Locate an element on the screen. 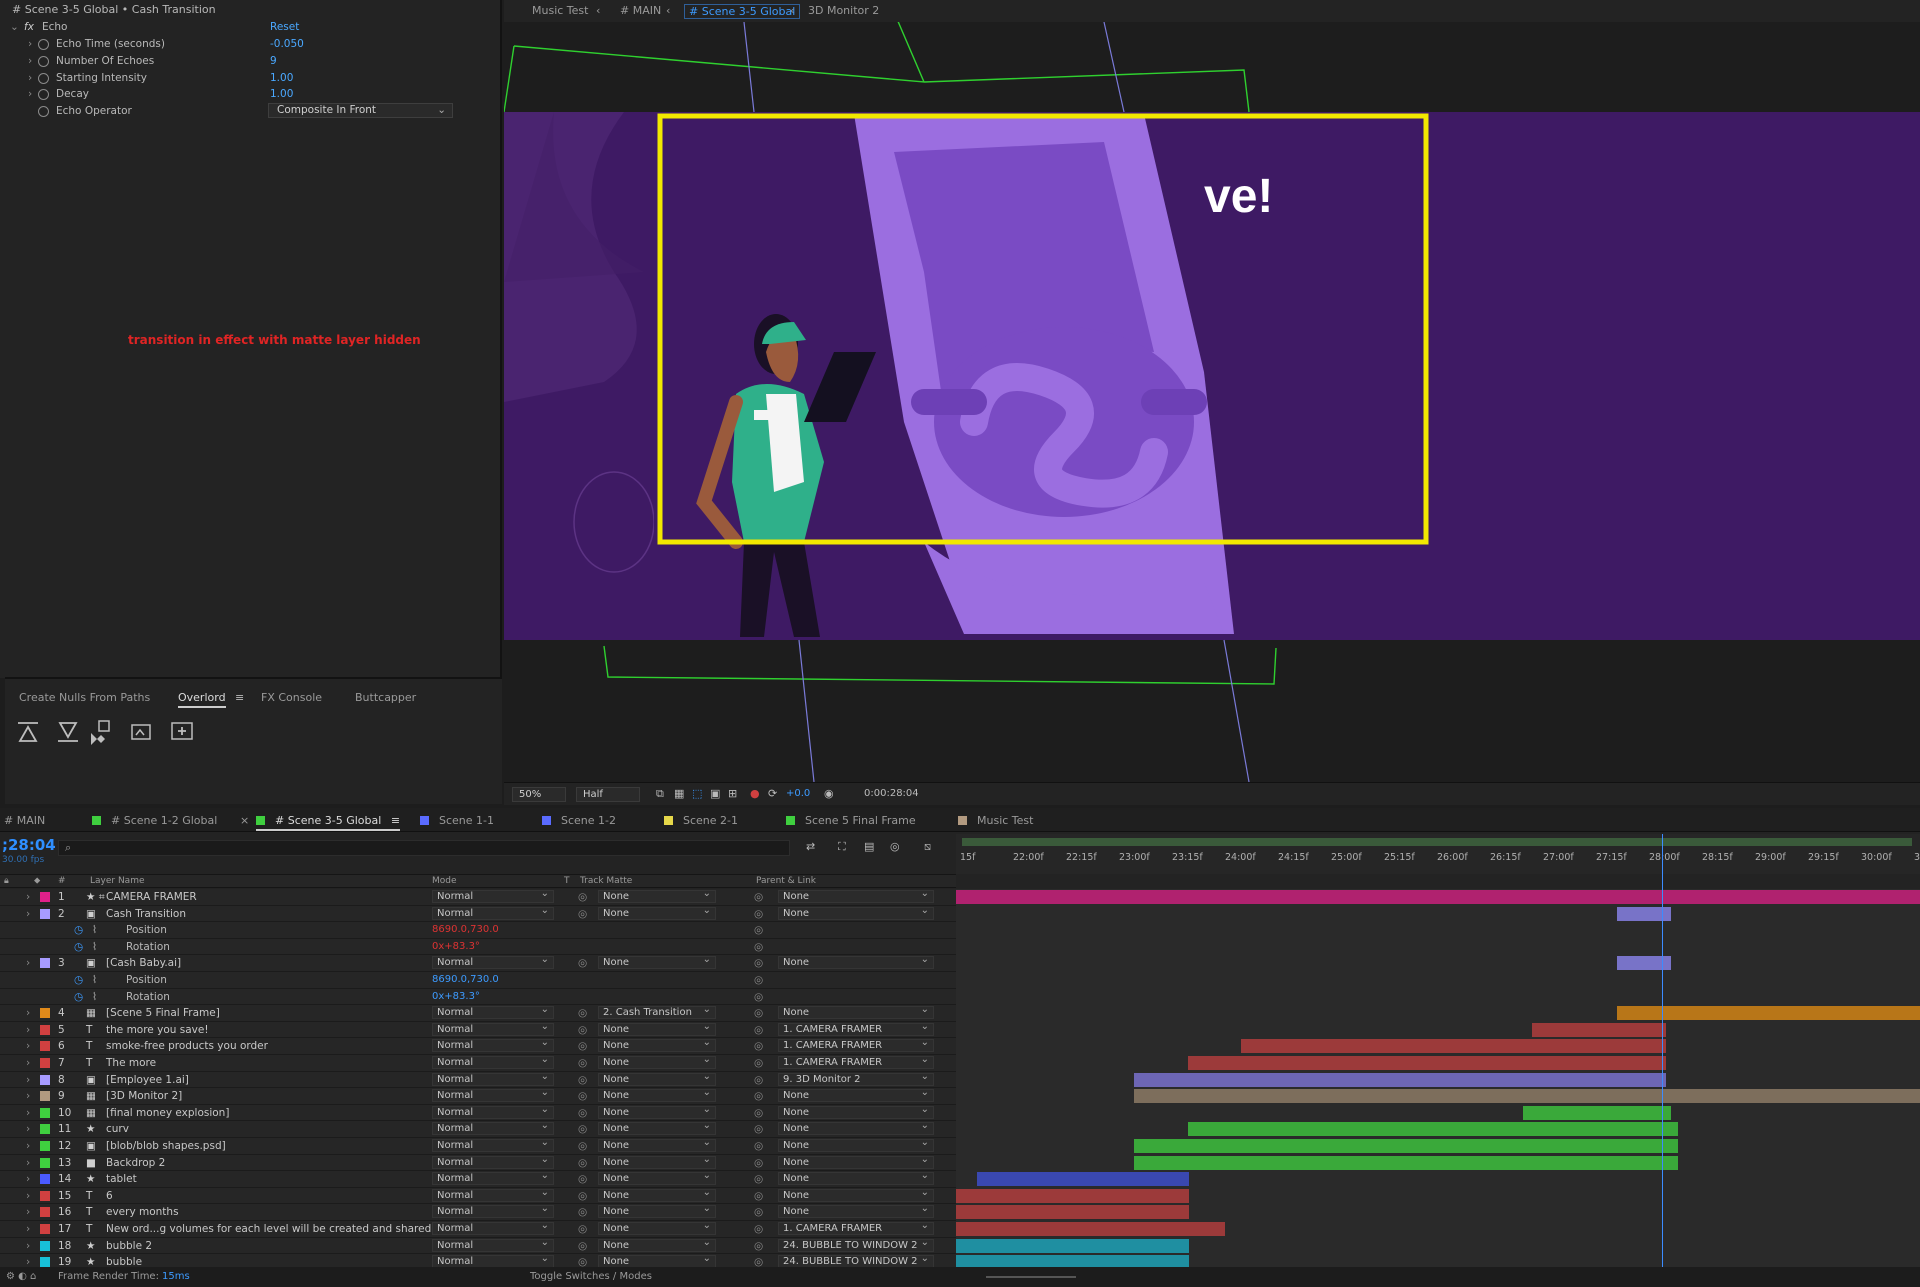  layer-row: › 2 ▣ Cash Transition Normal ◎ None ◎ None is located at coordinates (478, 914).